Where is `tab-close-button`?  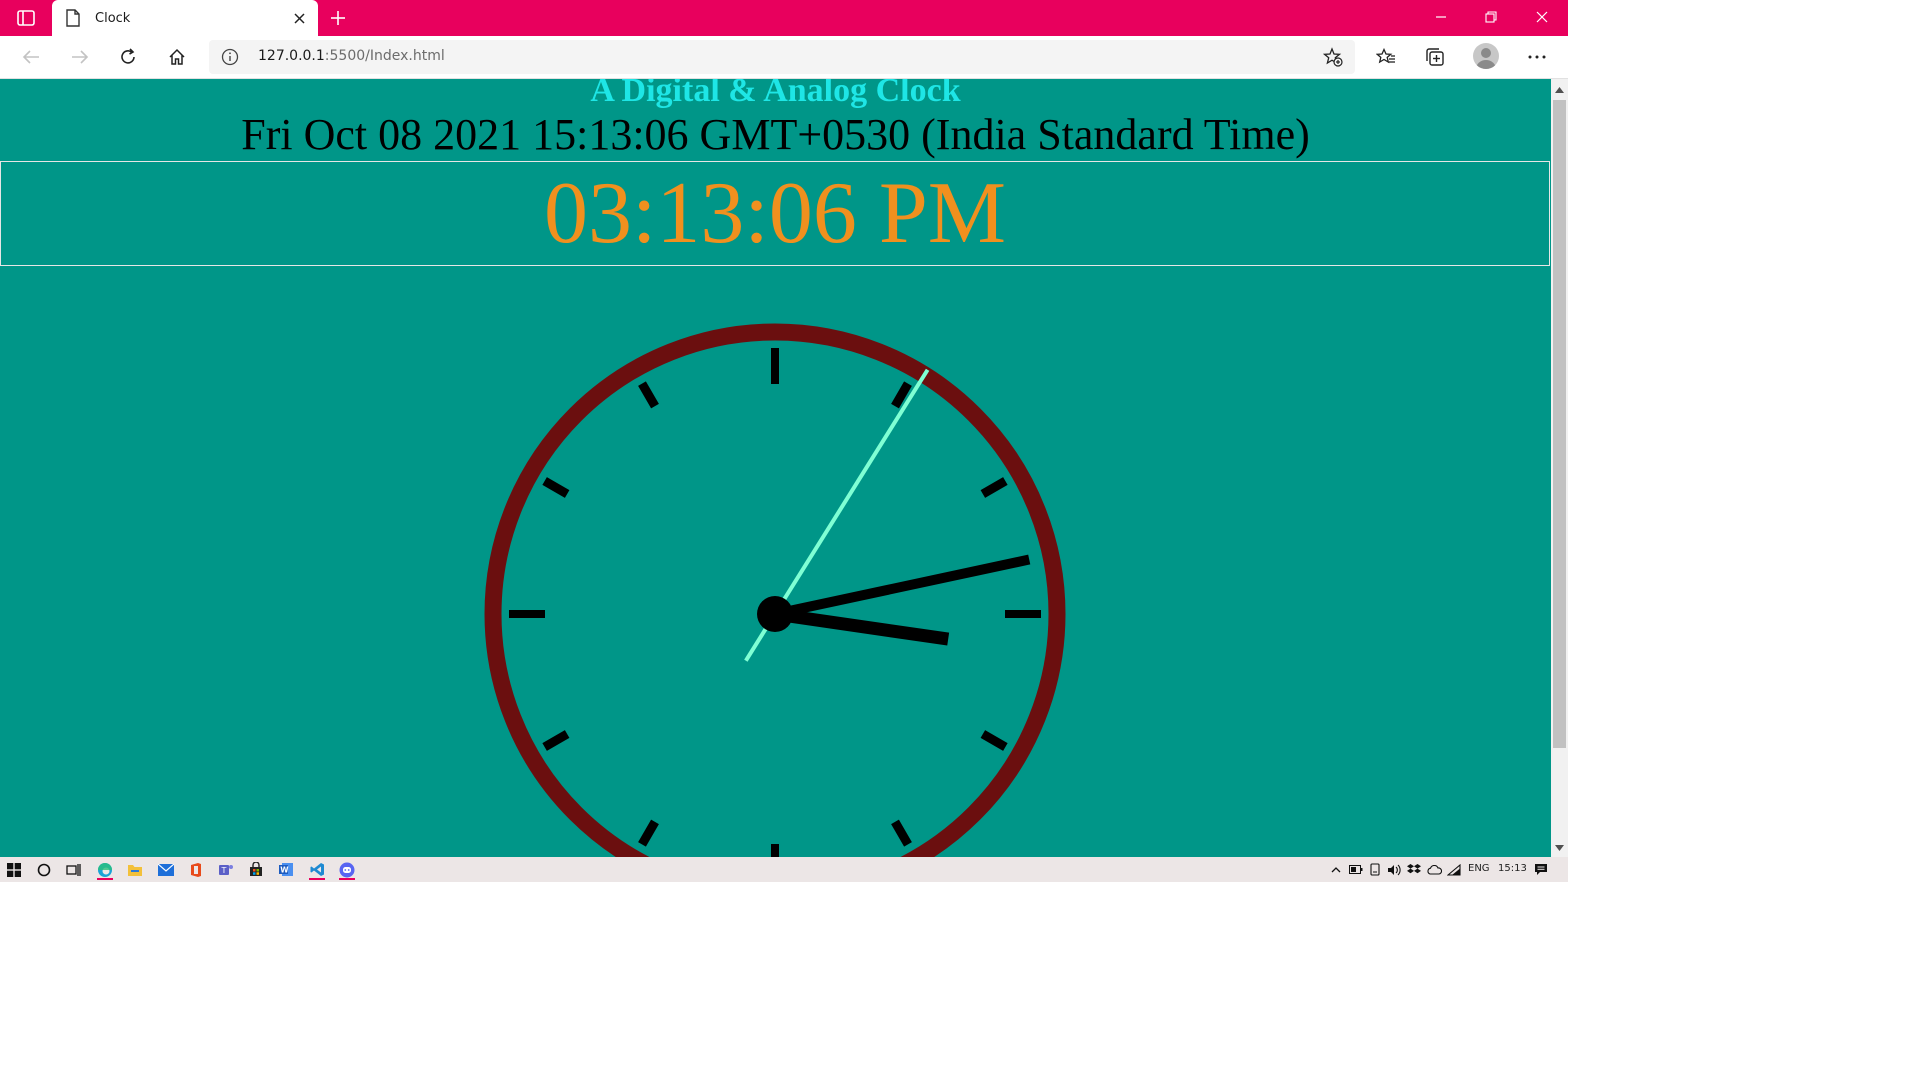
tab-close-button is located at coordinates (299, 18).